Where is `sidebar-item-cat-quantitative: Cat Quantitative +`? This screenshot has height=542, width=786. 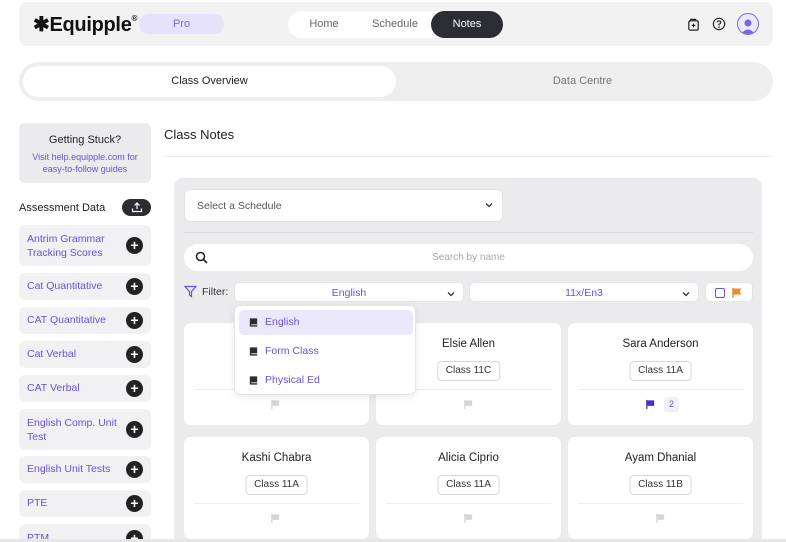
sidebar-item-cat-quantitative: Cat Quantitative + is located at coordinates (85, 286).